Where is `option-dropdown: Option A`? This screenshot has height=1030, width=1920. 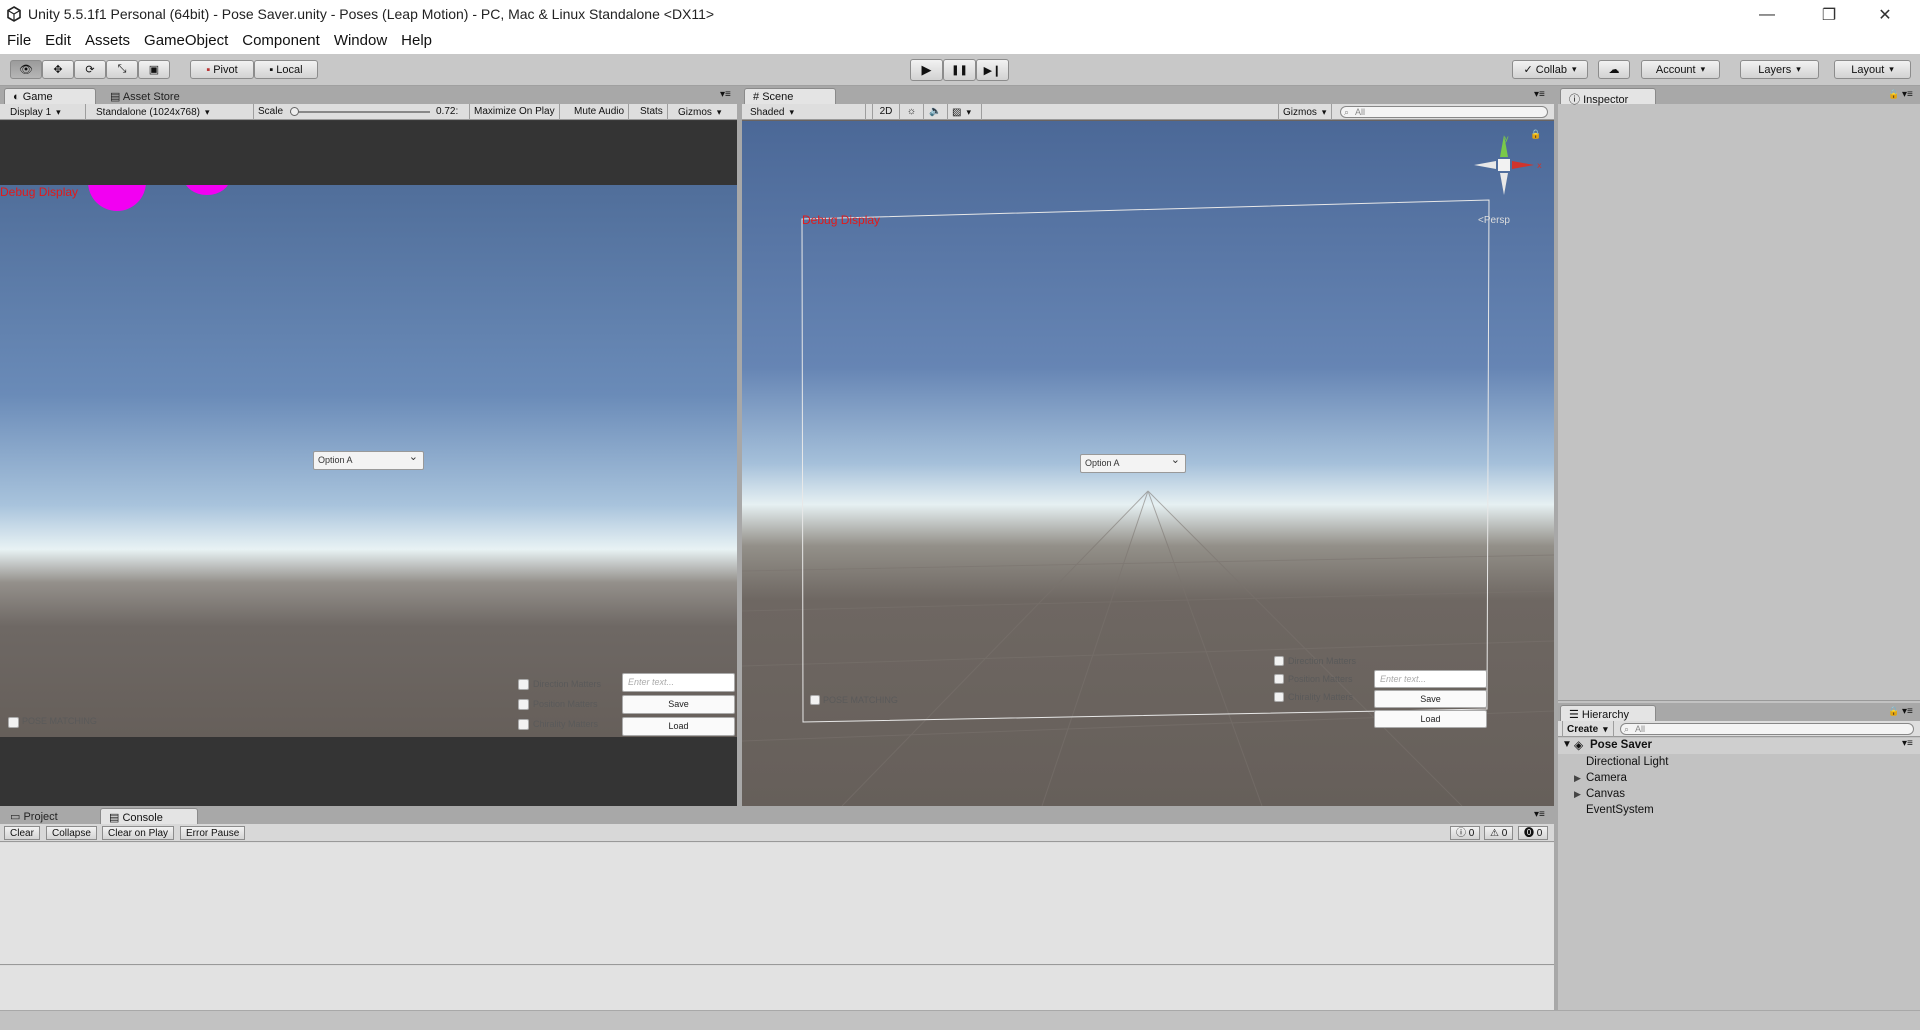
option-dropdown: Option A is located at coordinates (368, 459).